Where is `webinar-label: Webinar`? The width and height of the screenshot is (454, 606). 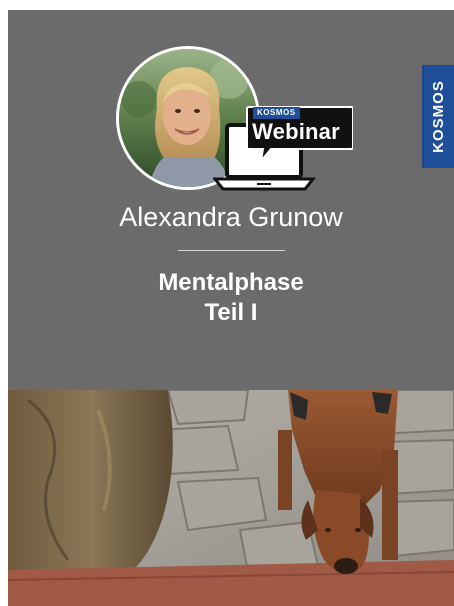
webinar-label: Webinar is located at coordinates (296, 131).